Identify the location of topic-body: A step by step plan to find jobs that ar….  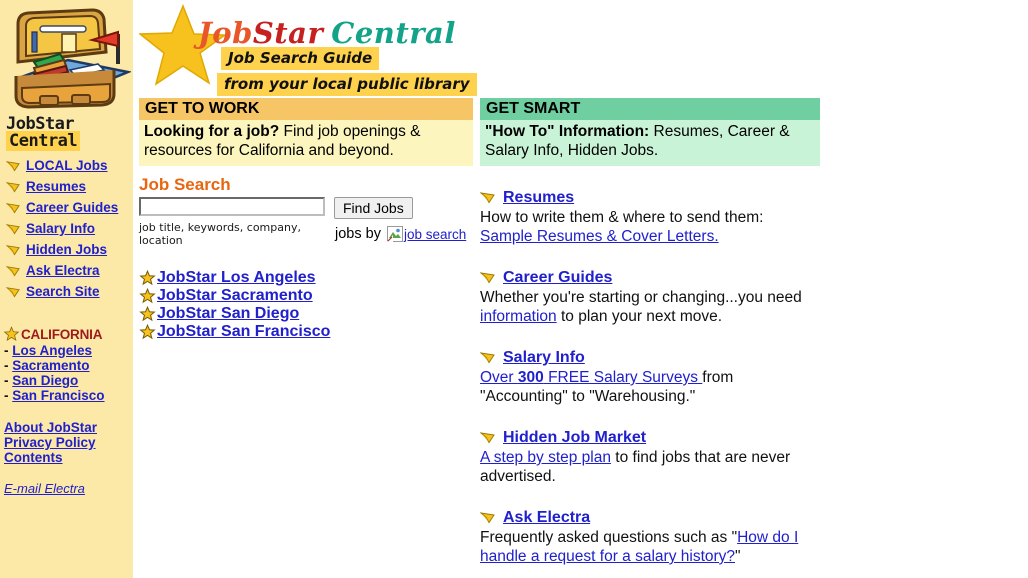
(650, 467).